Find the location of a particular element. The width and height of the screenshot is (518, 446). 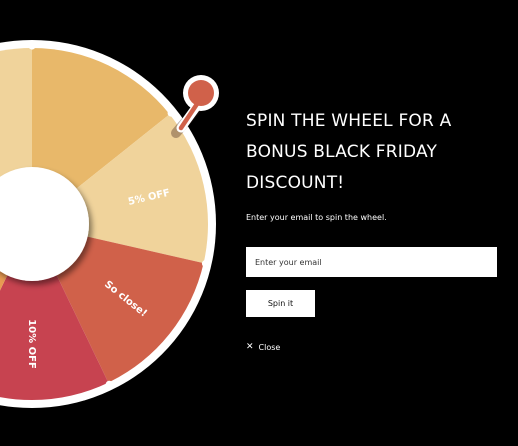

close-icon: ✕ is located at coordinates (250, 347).